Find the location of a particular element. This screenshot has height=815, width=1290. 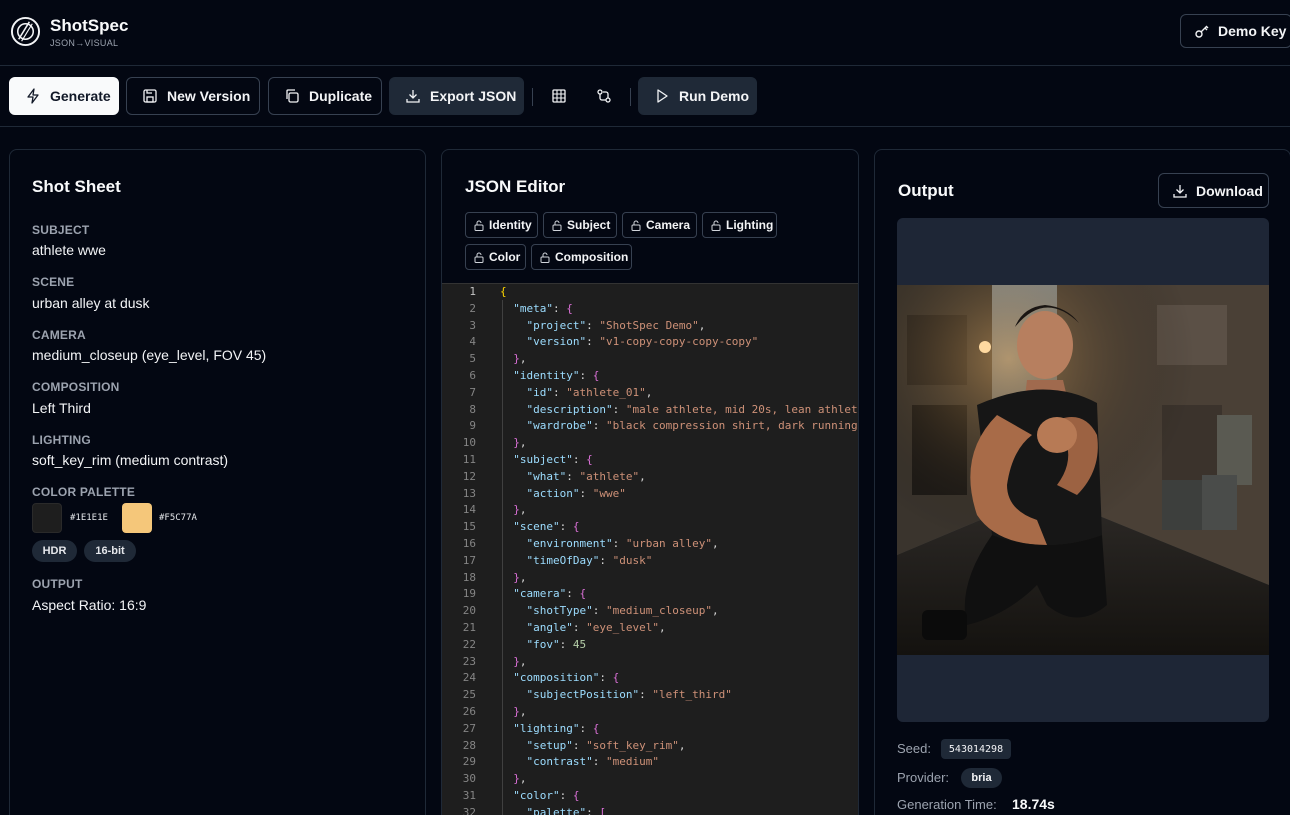

generation-time-label: Generation Time: is located at coordinates (947, 804).